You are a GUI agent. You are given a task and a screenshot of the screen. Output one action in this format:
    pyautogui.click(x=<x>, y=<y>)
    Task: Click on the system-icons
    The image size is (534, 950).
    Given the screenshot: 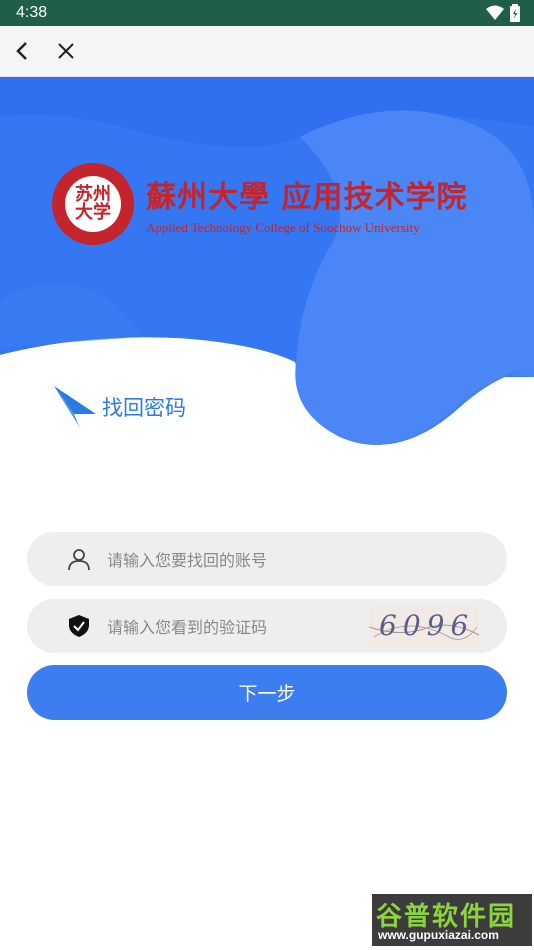 What is the action you would take?
    pyautogui.click(x=503, y=13)
    